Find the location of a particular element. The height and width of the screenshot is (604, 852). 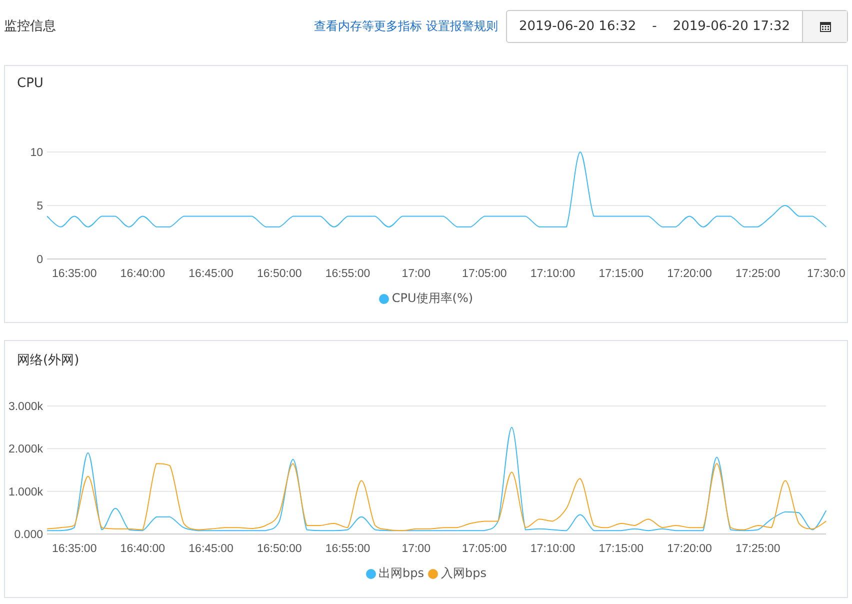

header-link: 查看内存等更多指标 is located at coordinates (368, 26).